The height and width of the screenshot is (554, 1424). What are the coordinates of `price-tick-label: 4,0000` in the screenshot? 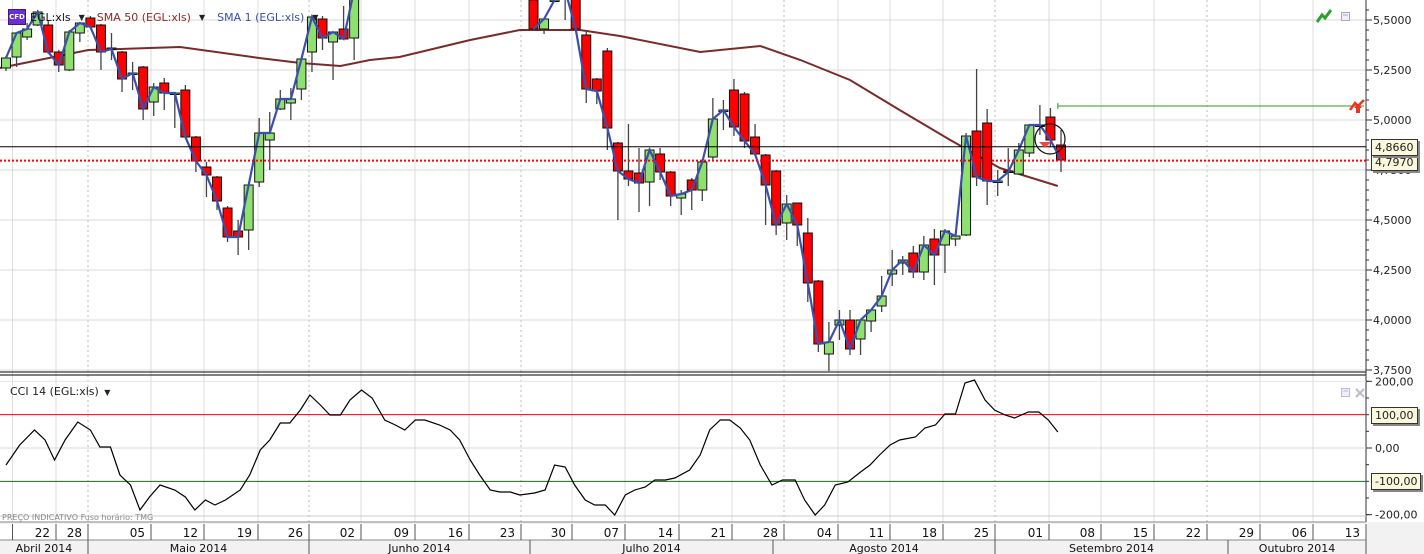 It's located at (1392, 320).